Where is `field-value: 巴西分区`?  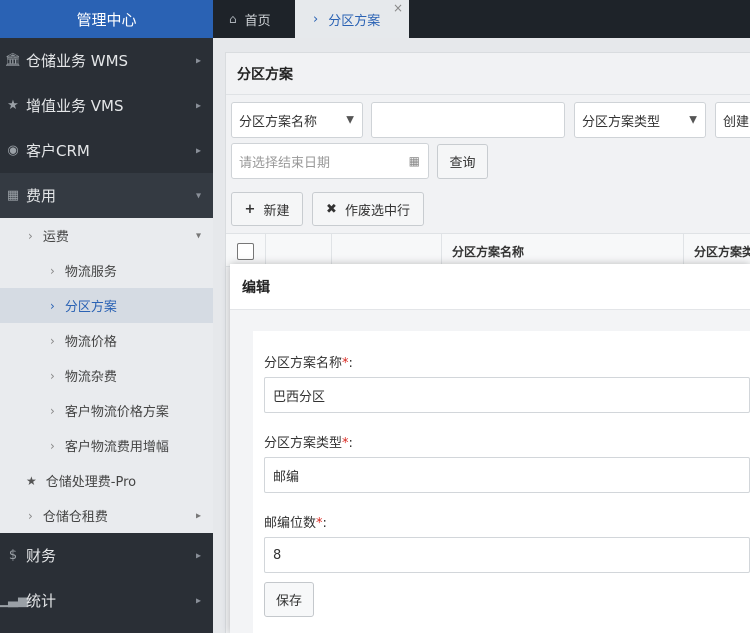
field-value: 巴西分区 is located at coordinates (299, 397).